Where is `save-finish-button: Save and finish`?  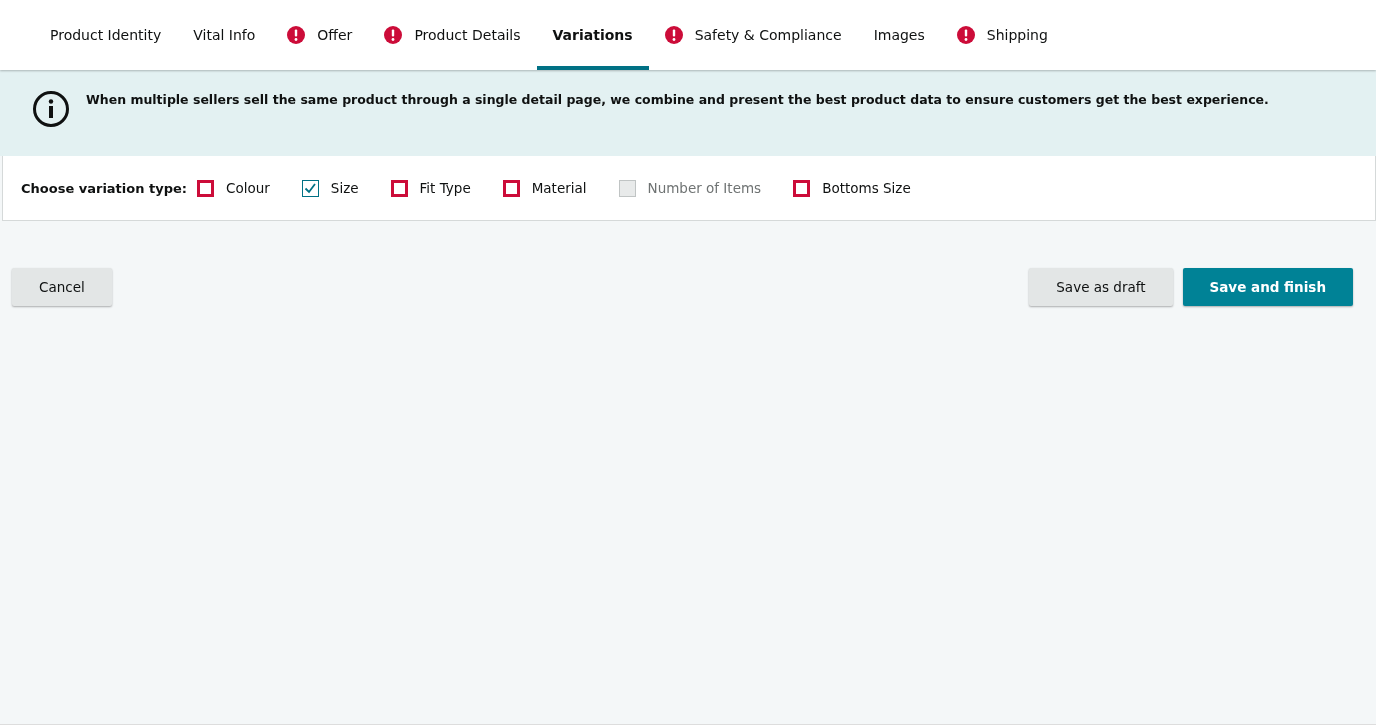 save-finish-button: Save and finish is located at coordinates (1267, 287).